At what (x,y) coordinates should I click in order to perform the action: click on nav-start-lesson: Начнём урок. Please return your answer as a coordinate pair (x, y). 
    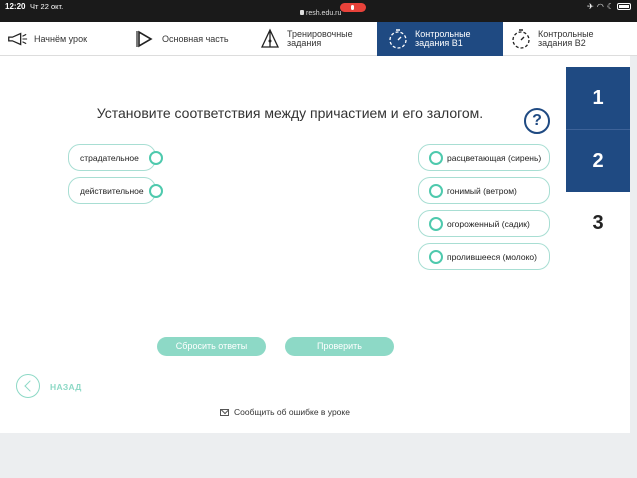
    Looking at the image, I should click on (66, 39).